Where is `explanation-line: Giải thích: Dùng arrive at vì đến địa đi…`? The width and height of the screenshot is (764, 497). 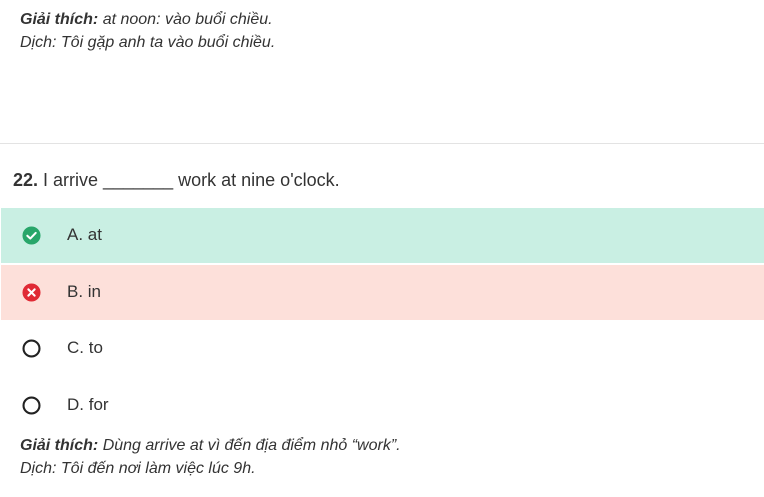
explanation-line: Giải thích: Dùng arrive at vì đến địa đi… is located at coordinates (210, 445).